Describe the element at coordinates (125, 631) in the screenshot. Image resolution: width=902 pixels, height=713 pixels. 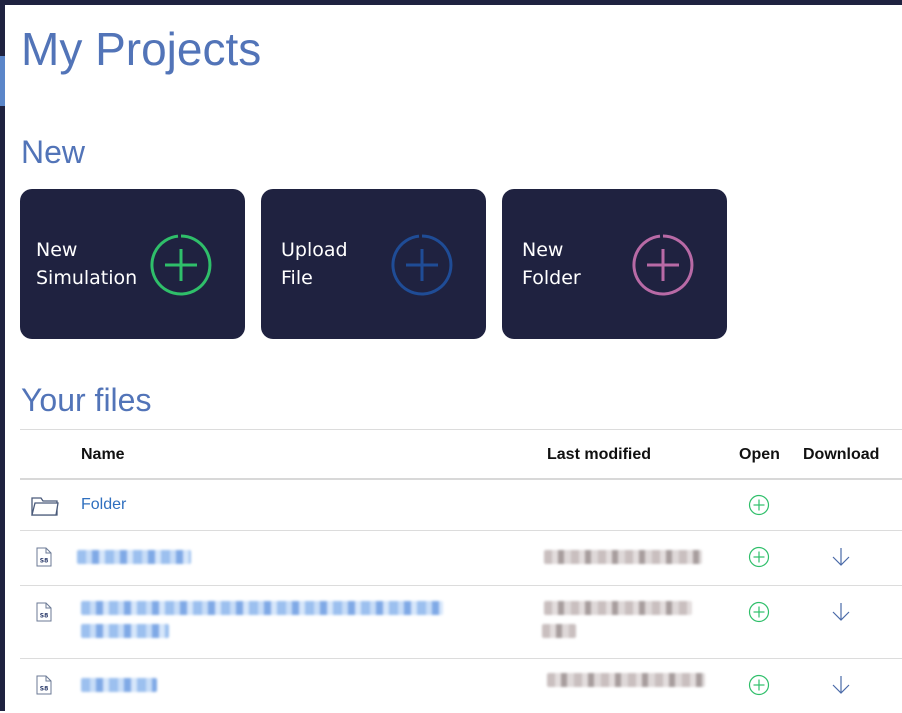
I see `file-name-redacted-line2` at that location.